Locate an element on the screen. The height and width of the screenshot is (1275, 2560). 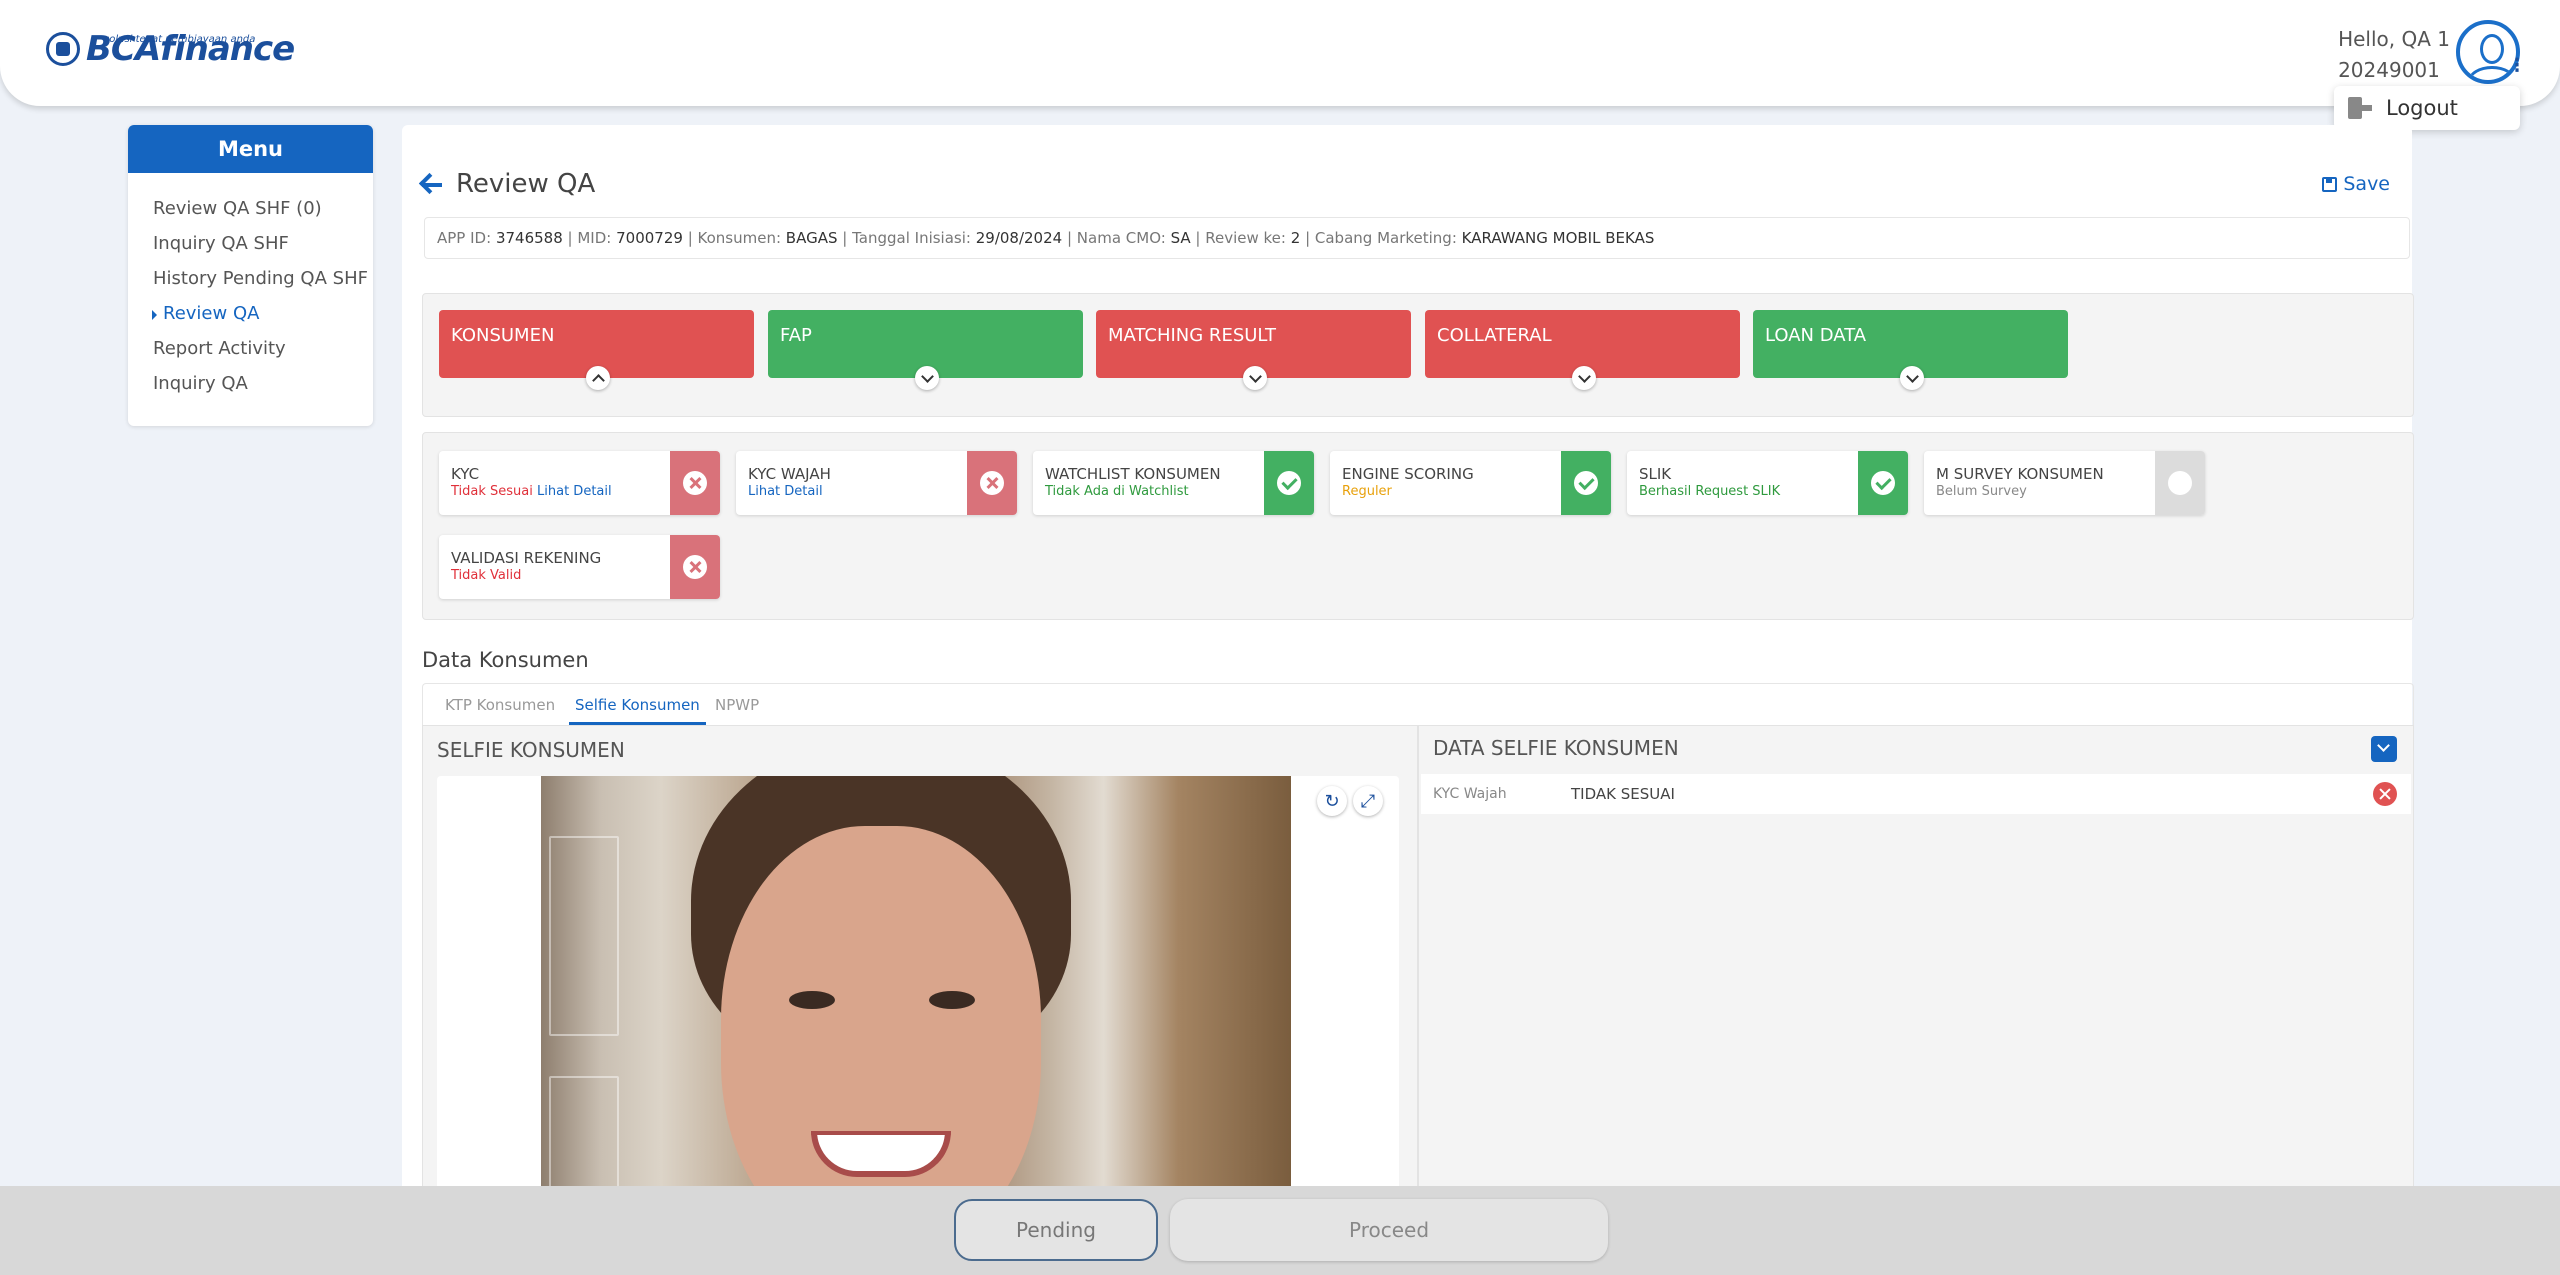
check-kyc: KYC Tidak Sesuai Lihat Detail is located at coordinates (579, 483).